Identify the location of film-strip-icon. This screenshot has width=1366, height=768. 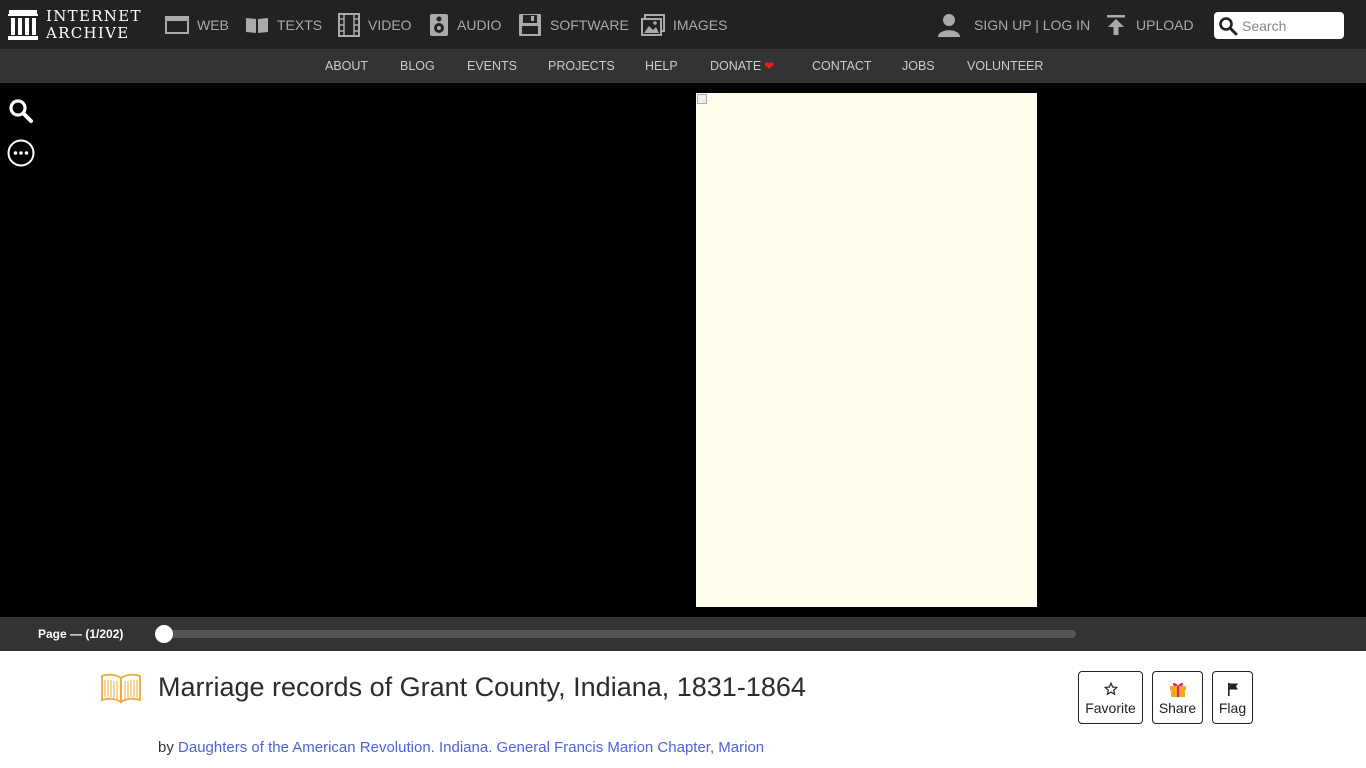
(349, 24).